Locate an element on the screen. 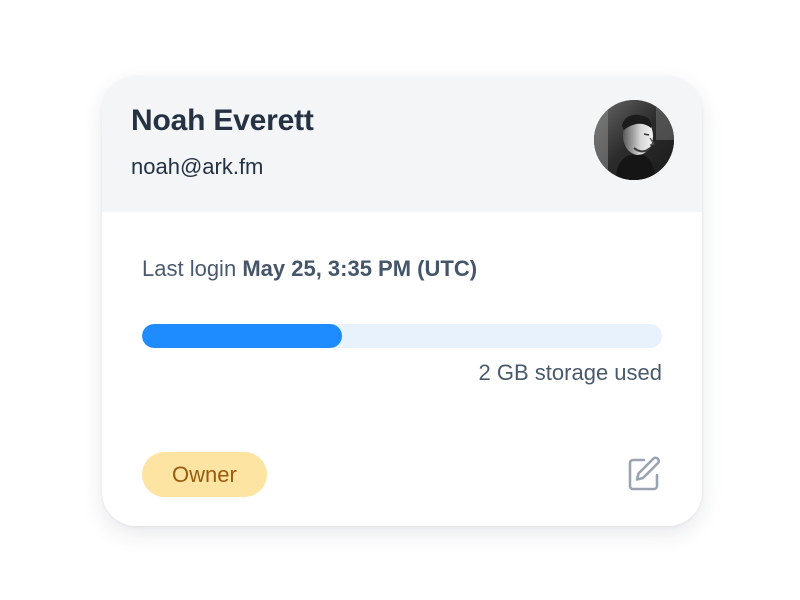 The image size is (800, 600). role-badge: Owner is located at coordinates (204, 474).